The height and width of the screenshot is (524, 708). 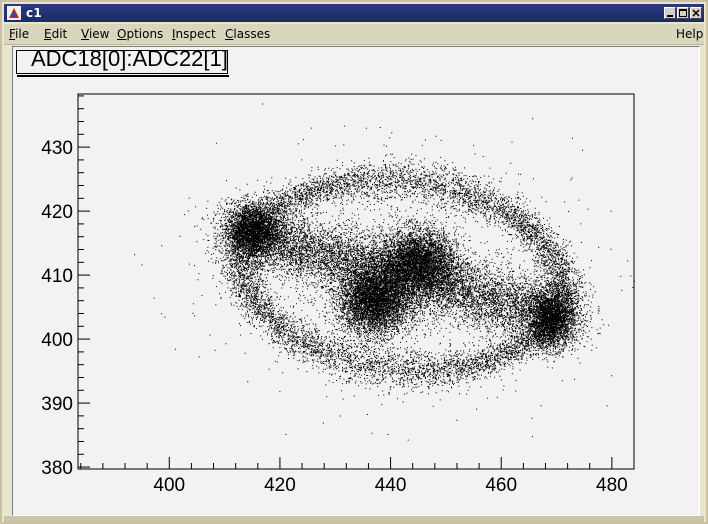 I want to click on window-bottom-edge, so click(x=354, y=519).